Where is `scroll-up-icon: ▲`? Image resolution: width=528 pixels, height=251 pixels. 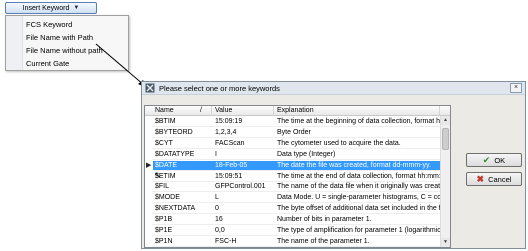 scroll-up-icon: ▲ is located at coordinates (445, 120).